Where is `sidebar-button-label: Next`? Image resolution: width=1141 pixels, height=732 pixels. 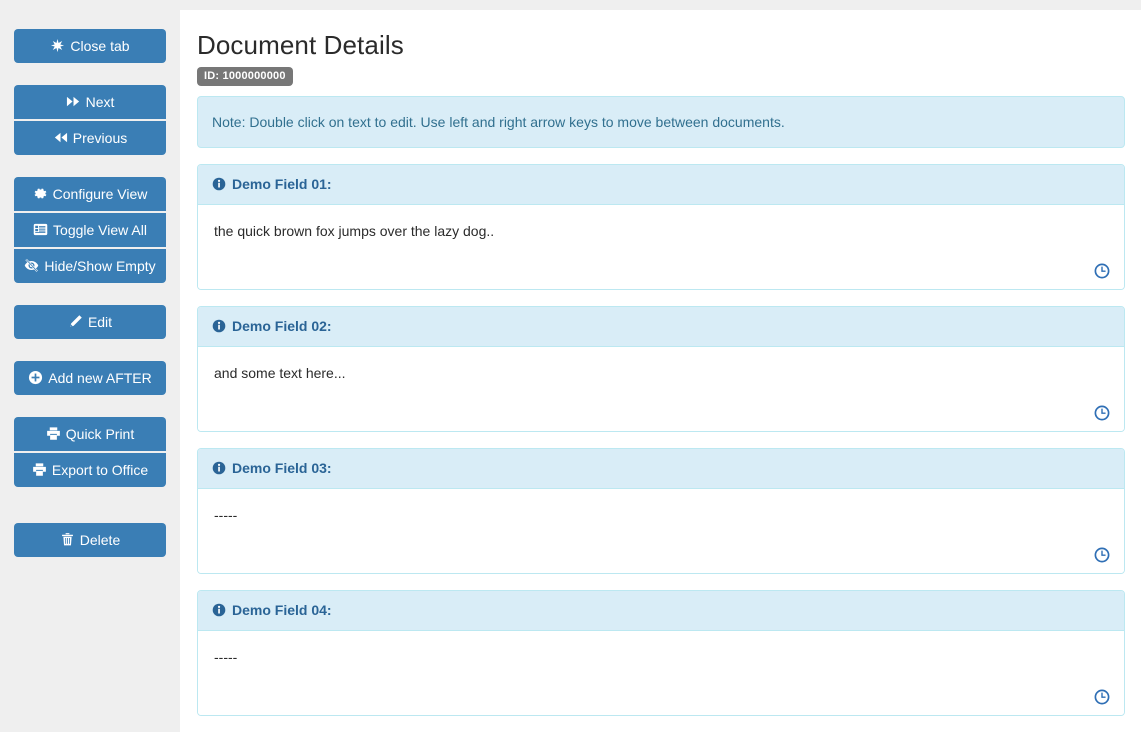
sidebar-button-label: Next is located at coordinates (100, 102).